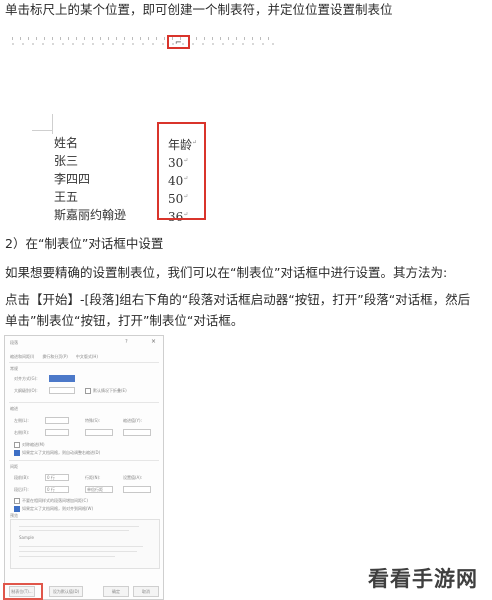 Image resolution: width=492 pixels, height=600 pixels. What do you see at coordinates (57, 420) in the screenshot?
I see `left-indent-input` at bounding box center [57, 420].